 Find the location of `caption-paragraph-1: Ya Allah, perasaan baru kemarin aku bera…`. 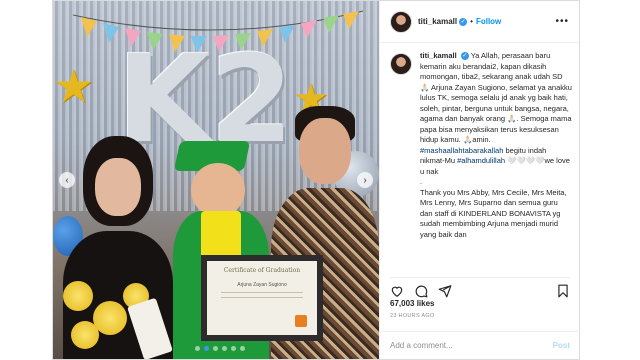

caption-paragraph-1: Ya Allah, perasaan baru kemarin aku bera… is located at coordinates (496, 97).